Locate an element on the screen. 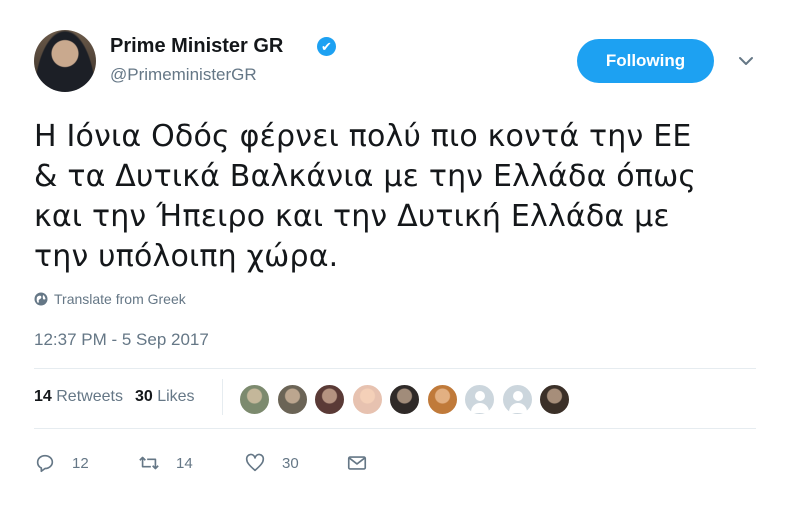  divider-bottom is located at coordinates (395, 428).